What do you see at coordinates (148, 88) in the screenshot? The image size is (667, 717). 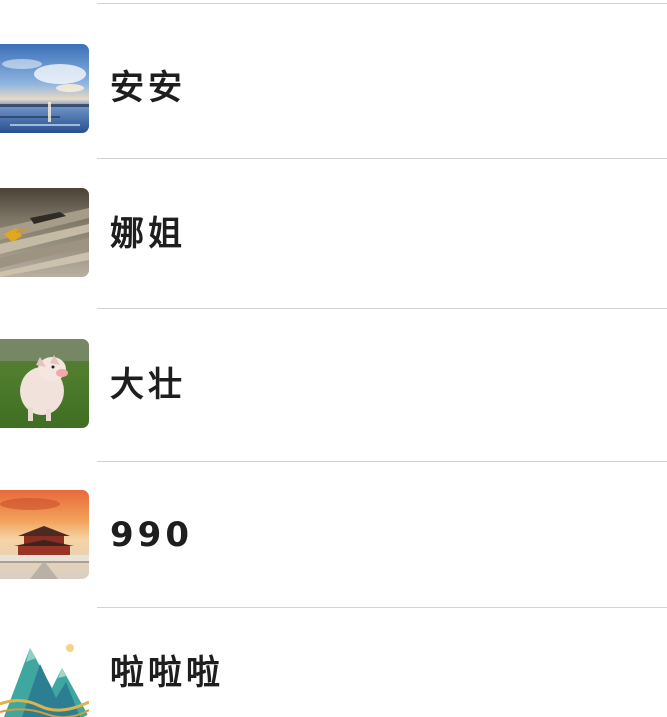 I see `contact-name: 安安` at bounding box center [148, 88].